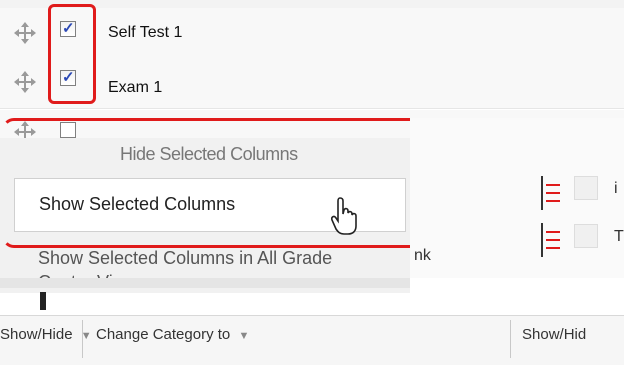 This screenshot has height=365, width=624. I want to click on column-label: Exam 1, so click(135, 87).